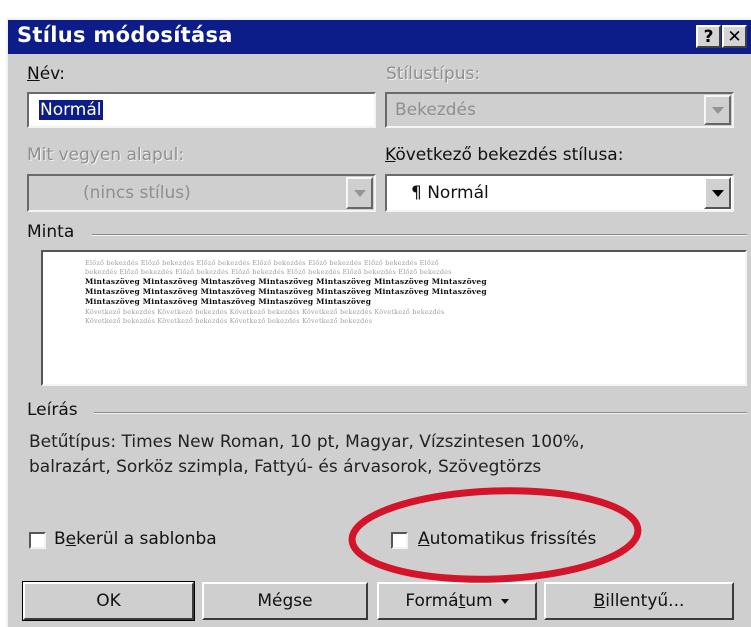 The height and width of the screenshot is (627, 751). What do you see at coordinates (108, 601) in the screenshot?
I see `ok-button: OK` at bounding box center [108, 601].